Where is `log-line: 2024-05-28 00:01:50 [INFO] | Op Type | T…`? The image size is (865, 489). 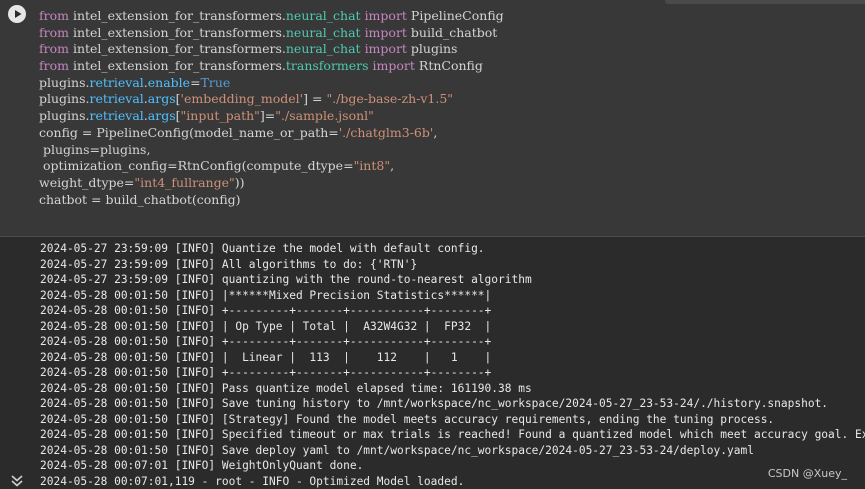
log-line: 2024-05-28 00:01:50 [INFO] | Op Type | T… is located at coordinates (266, 326).